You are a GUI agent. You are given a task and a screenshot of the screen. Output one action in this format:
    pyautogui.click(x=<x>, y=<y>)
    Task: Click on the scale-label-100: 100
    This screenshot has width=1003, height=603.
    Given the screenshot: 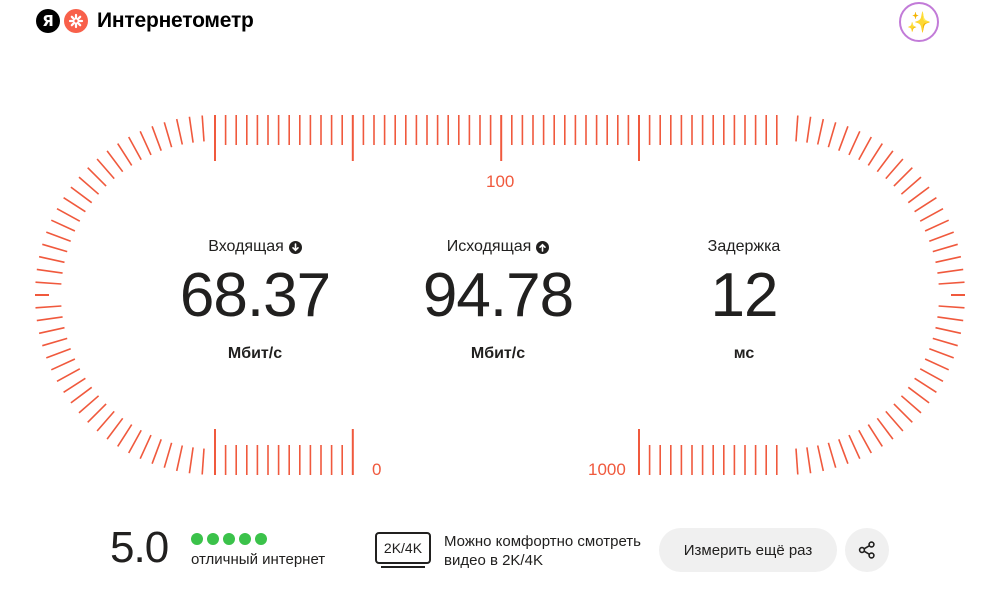 What is the action you would take?
    pyautogui.click(x=500, y=181)
    